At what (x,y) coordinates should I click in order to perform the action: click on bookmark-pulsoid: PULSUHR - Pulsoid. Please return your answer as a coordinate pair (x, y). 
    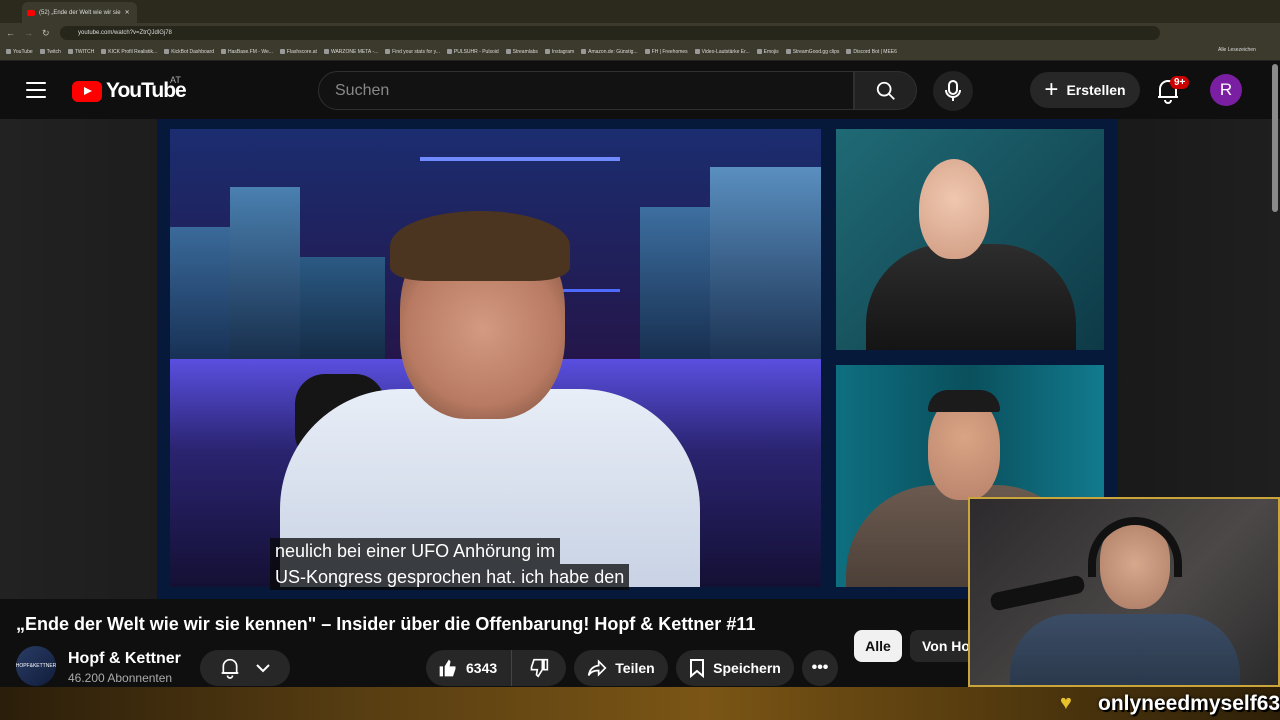
    Looking at the image, I should click on (472, 52).